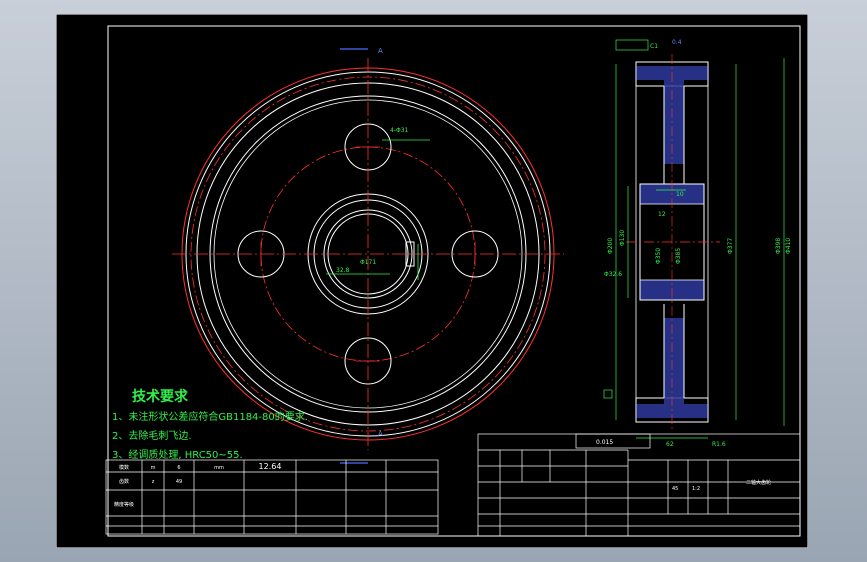 The width and height of the screenshot is (867, 562). Describe the element at coordinates (622, 238) in the screenshot. I see `dim-d1: Φ130` at that location.